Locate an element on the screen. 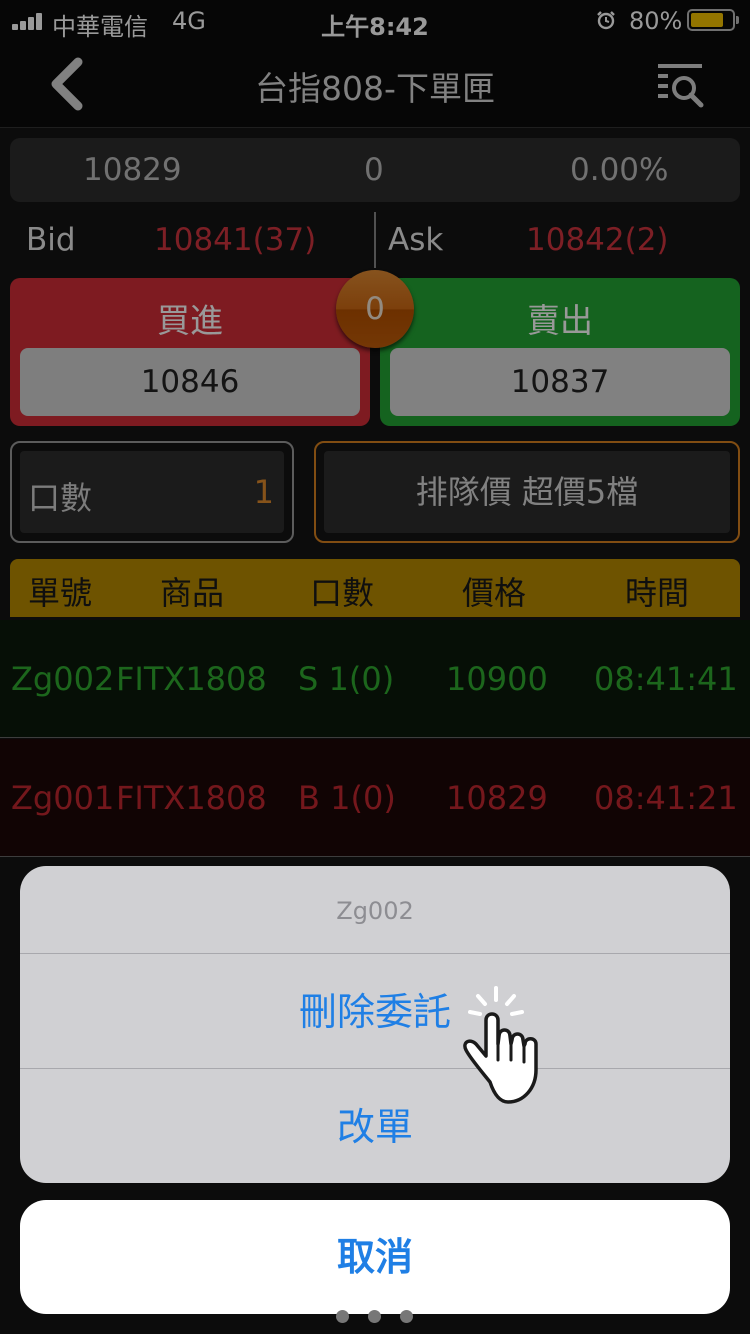 The image size is (750, 1334). modify-order-button: 改單 is located at coordinates (375, 1126).